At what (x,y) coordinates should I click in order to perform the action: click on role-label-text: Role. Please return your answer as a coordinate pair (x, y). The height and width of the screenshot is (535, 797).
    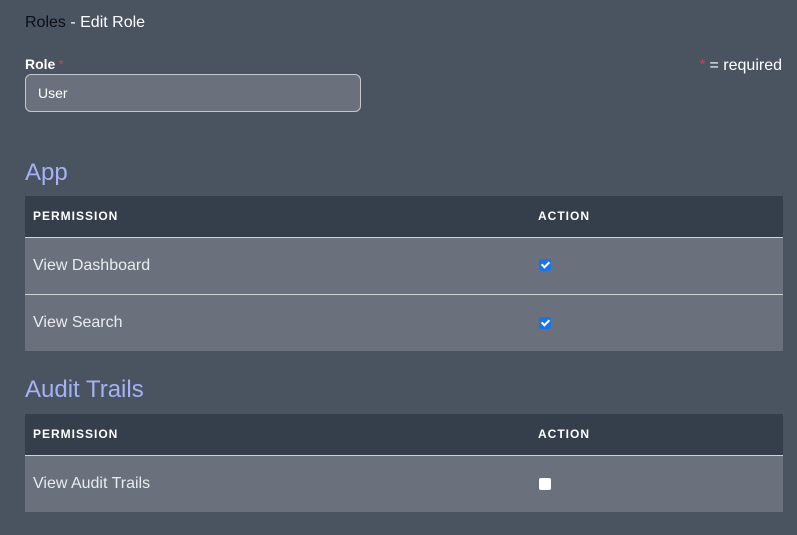
    Looking at the image, I should click on (40, 64).